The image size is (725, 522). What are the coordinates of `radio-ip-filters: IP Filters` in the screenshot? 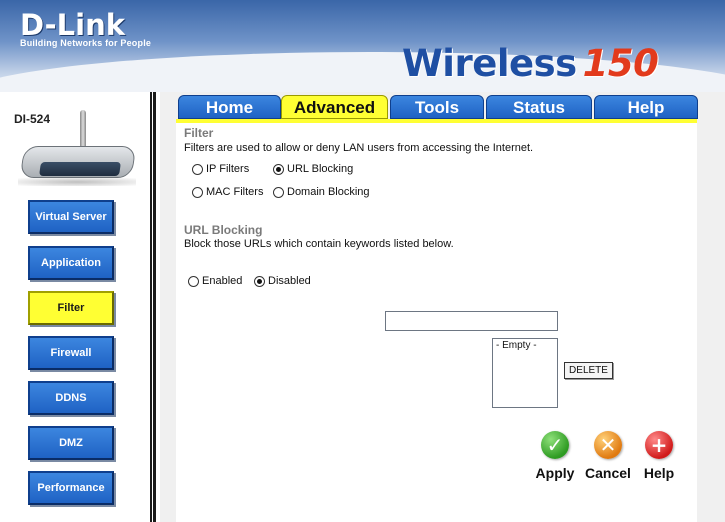 It's located at (220, 169).